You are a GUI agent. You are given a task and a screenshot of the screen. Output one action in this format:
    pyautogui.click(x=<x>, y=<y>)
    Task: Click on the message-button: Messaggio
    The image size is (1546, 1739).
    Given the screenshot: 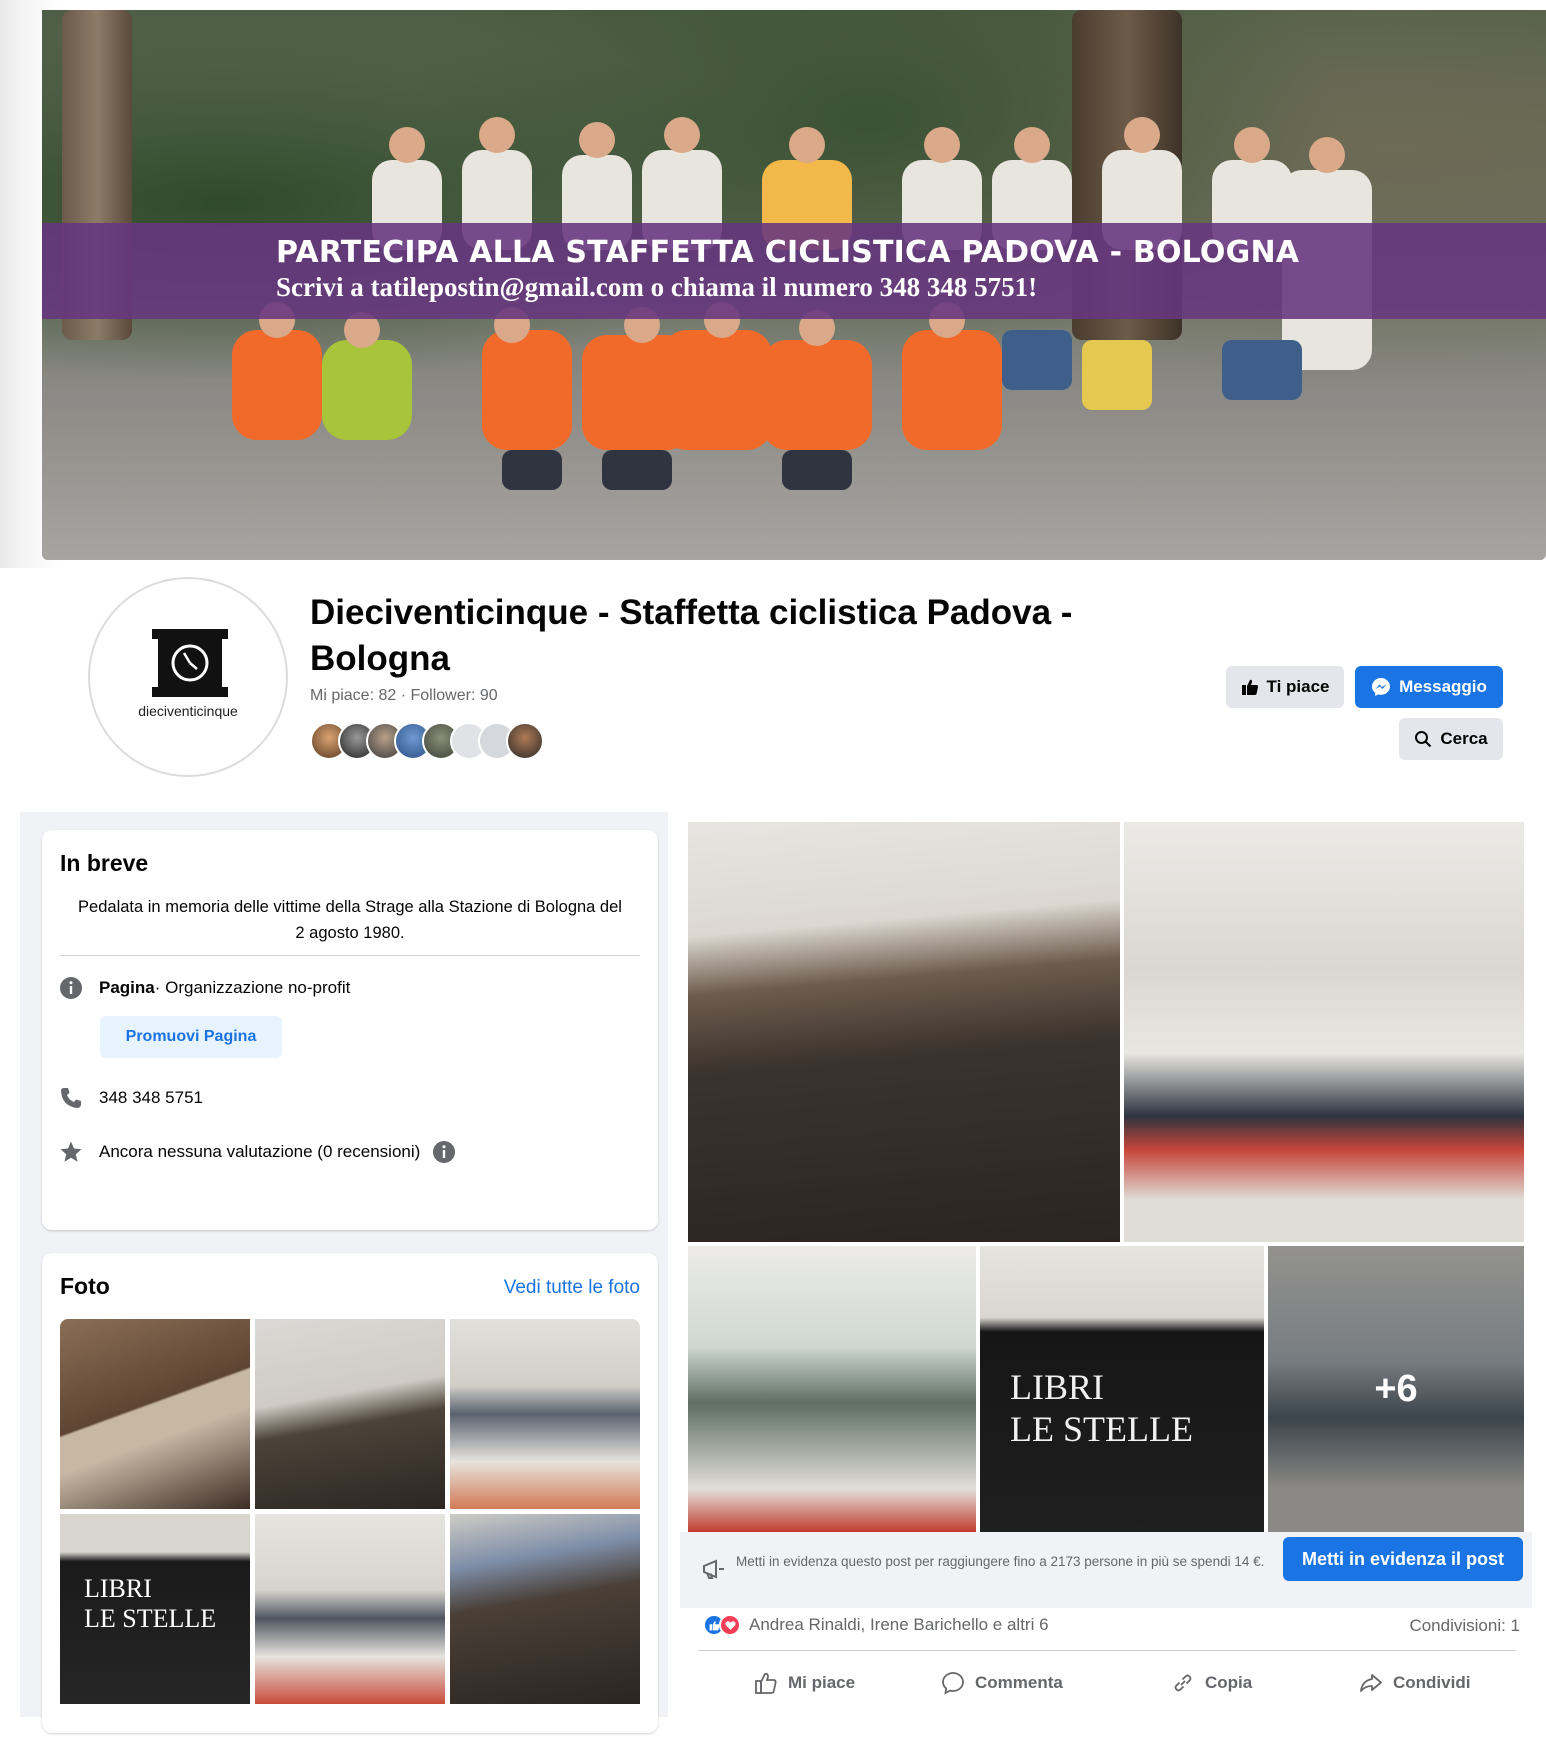 What is the action you would take?
    pyautogui.click(x=1429, y=687)
    